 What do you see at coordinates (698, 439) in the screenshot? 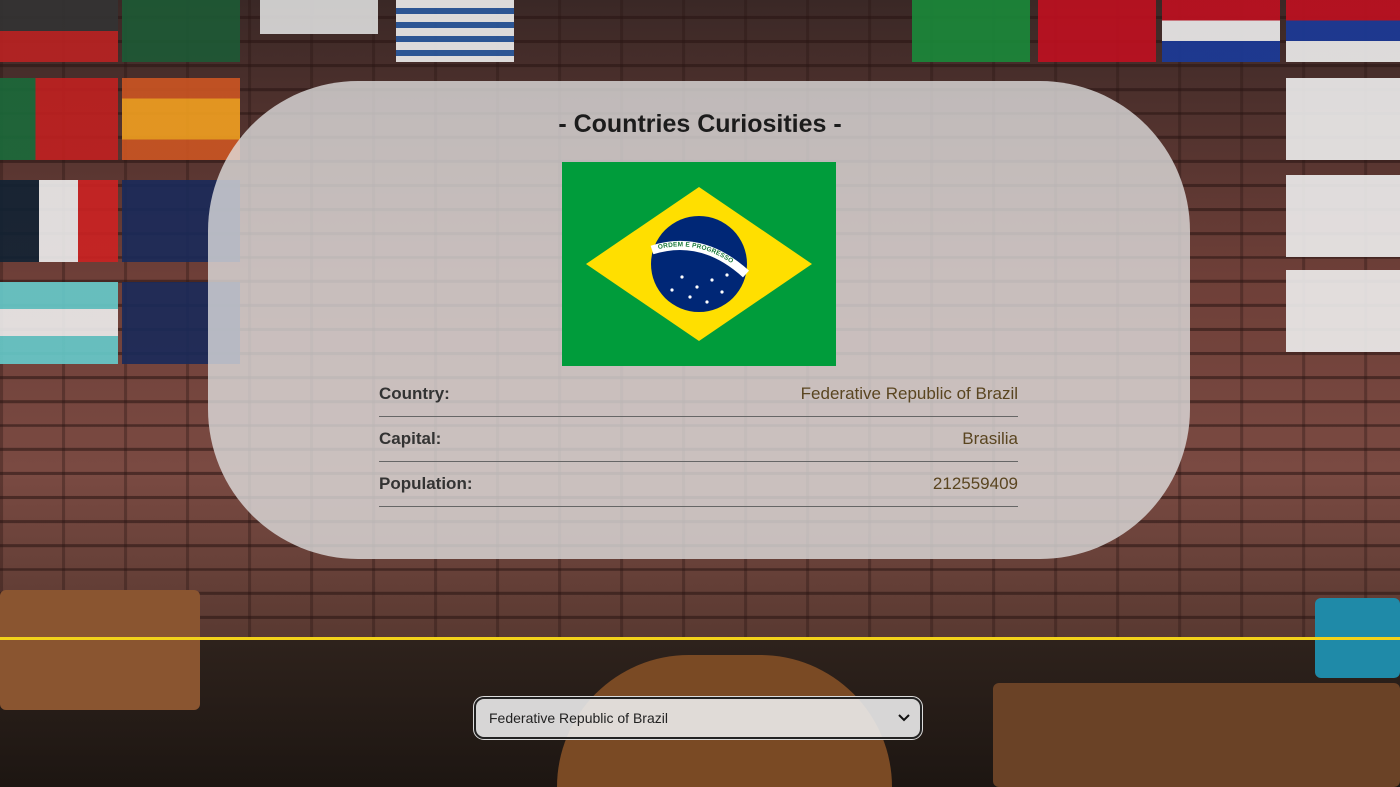
I see `detail-row-capital: Capital: Brasilia` at bounding box center [698, 439].